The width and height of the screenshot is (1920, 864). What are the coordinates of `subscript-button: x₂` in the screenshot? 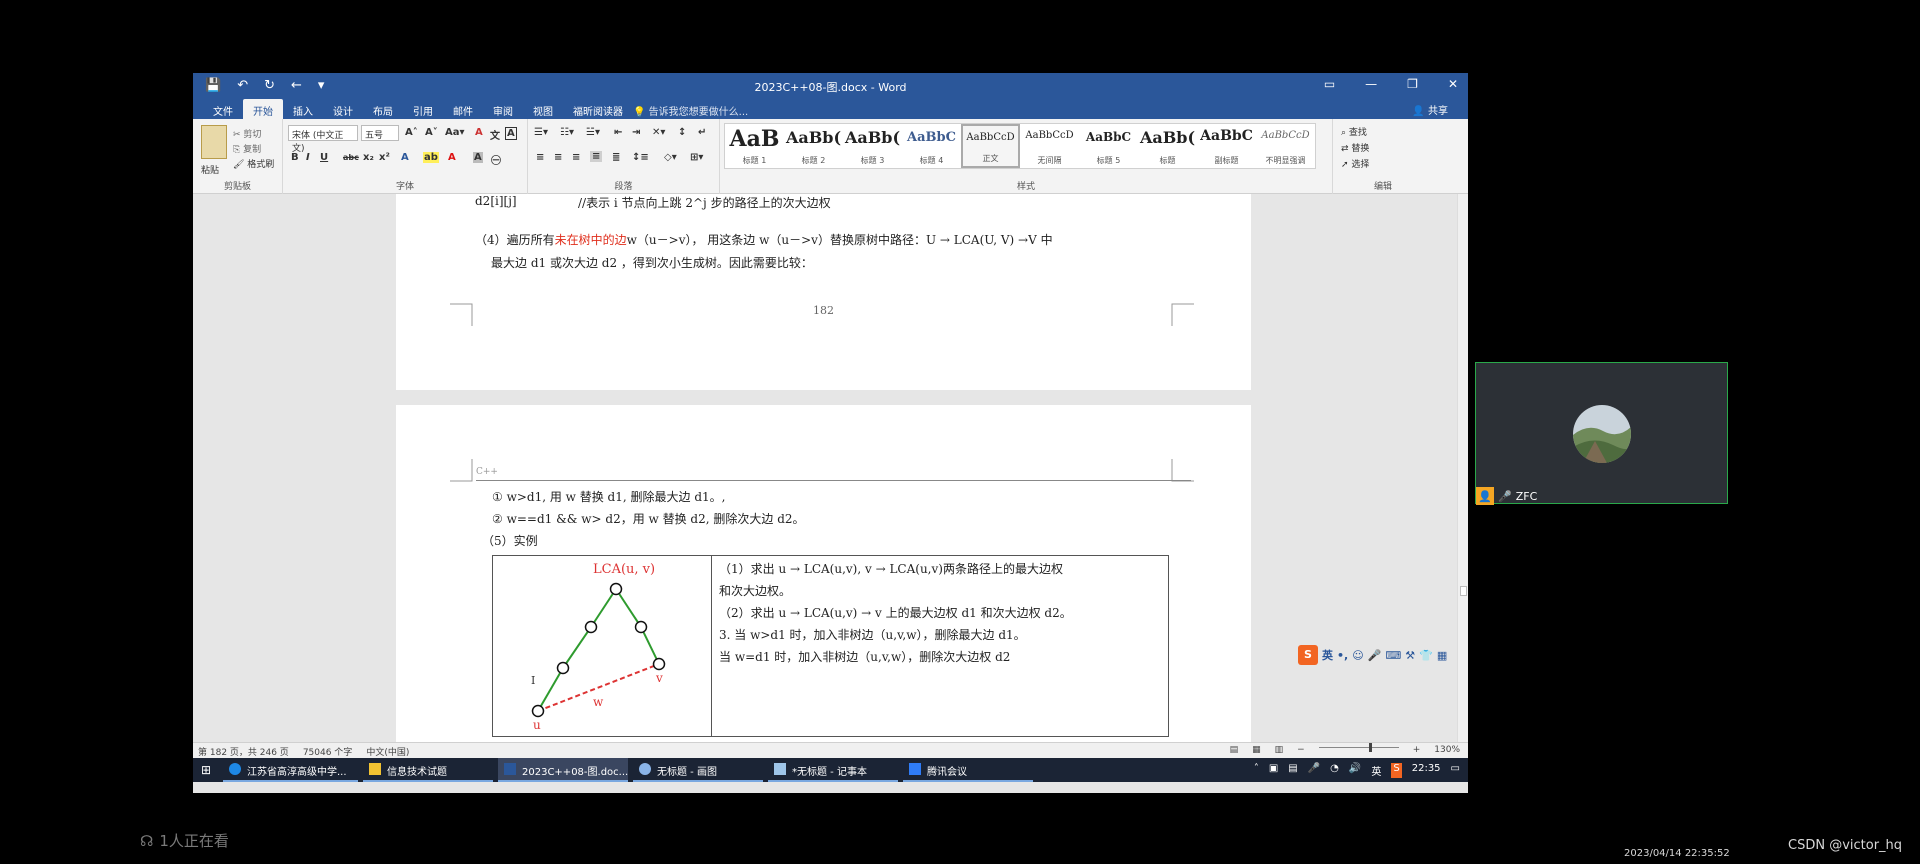 It's located at (368, 157).